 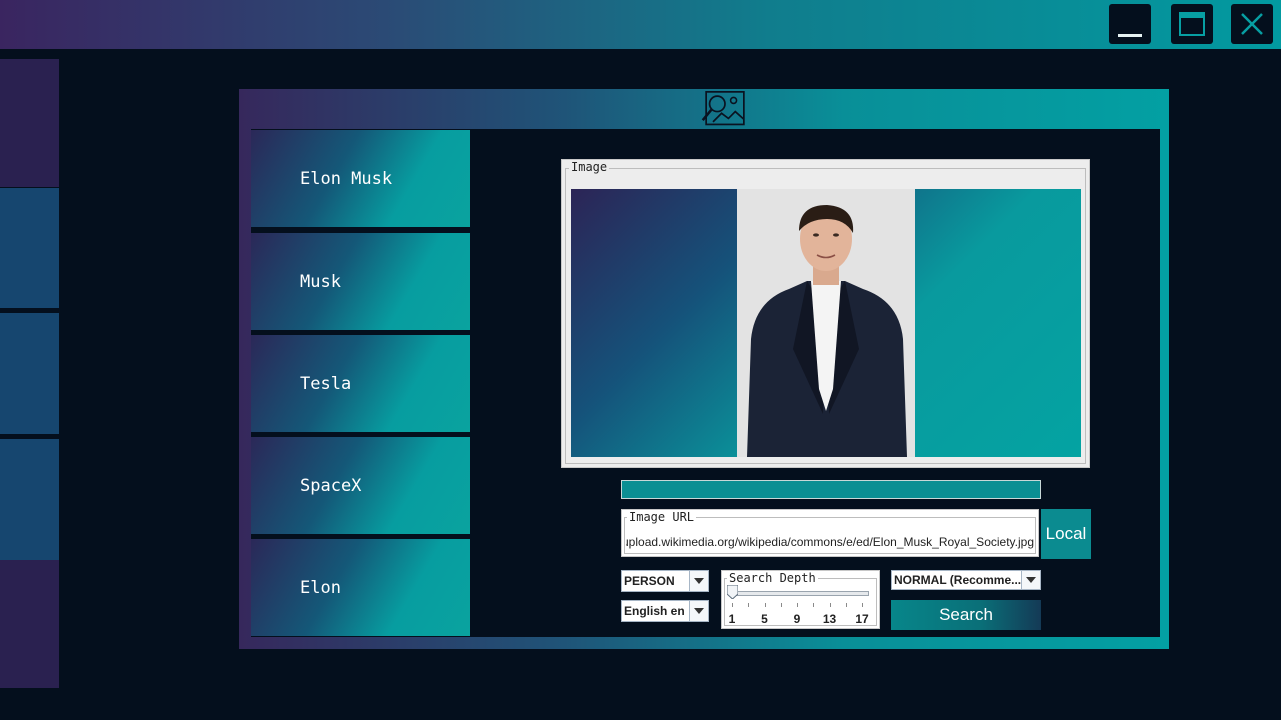 What do you see at coordinates (799, 593) in the screenshot?
I see `slider-track` at bounding box center [799, 593].